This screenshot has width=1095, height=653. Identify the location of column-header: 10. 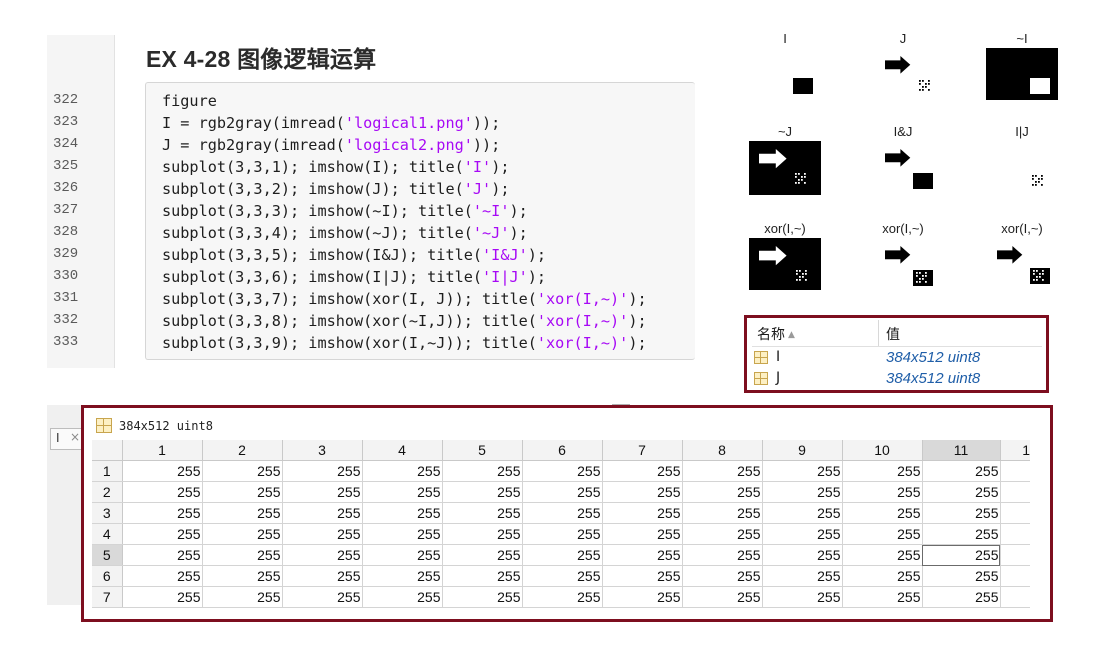
(882, 450).